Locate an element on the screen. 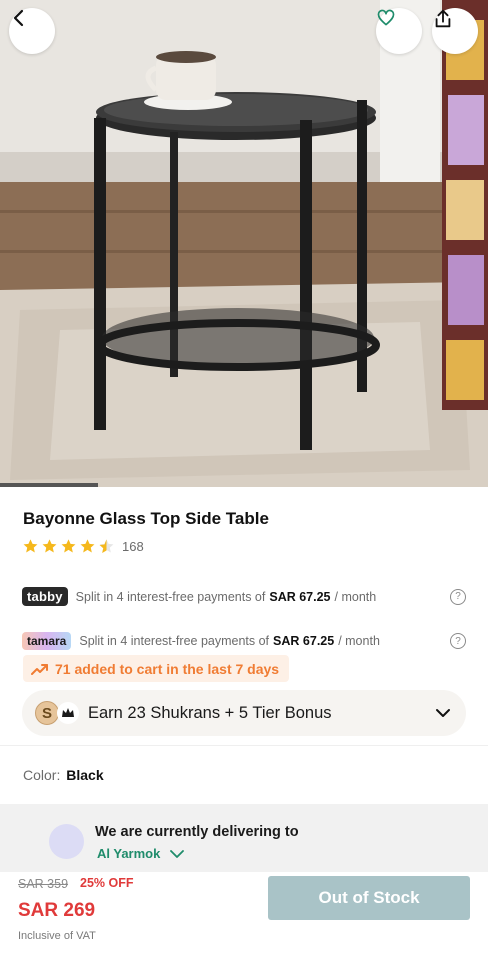 The image size is (488, 960). tamara-logo: tamara is located at coordinates (47, 641).